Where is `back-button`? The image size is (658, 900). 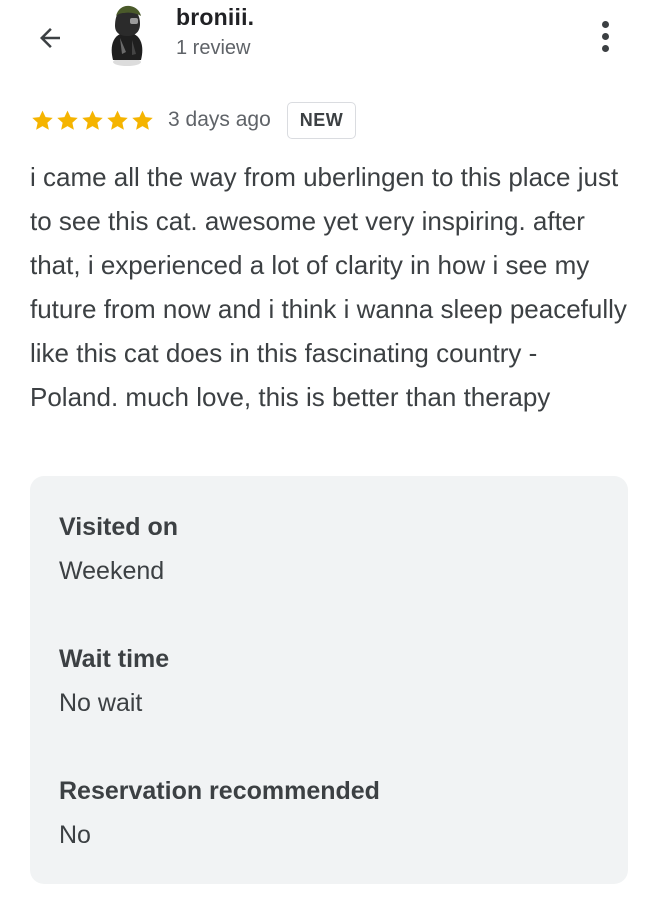 back-button is located at coordinates (50, 38).